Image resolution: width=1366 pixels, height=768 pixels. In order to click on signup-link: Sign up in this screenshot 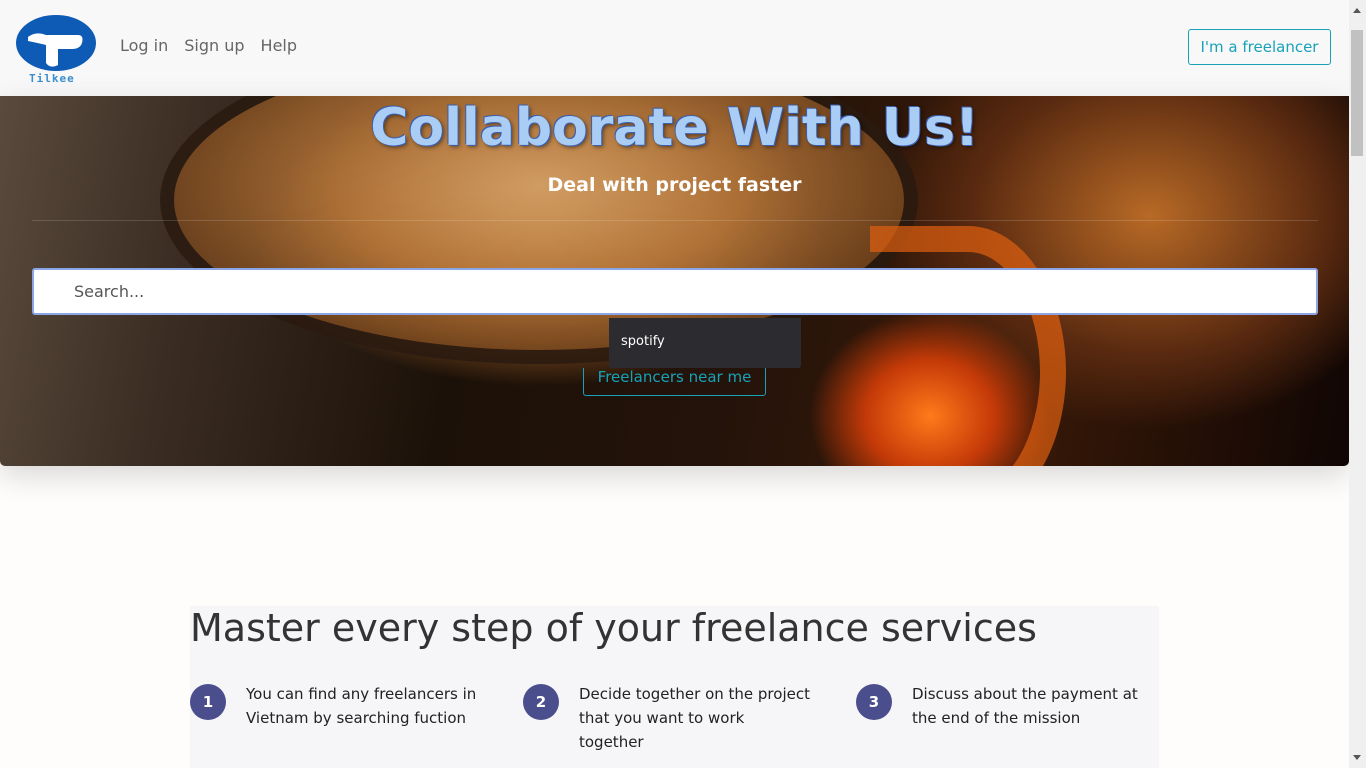, I will do `click(214, 45)`.